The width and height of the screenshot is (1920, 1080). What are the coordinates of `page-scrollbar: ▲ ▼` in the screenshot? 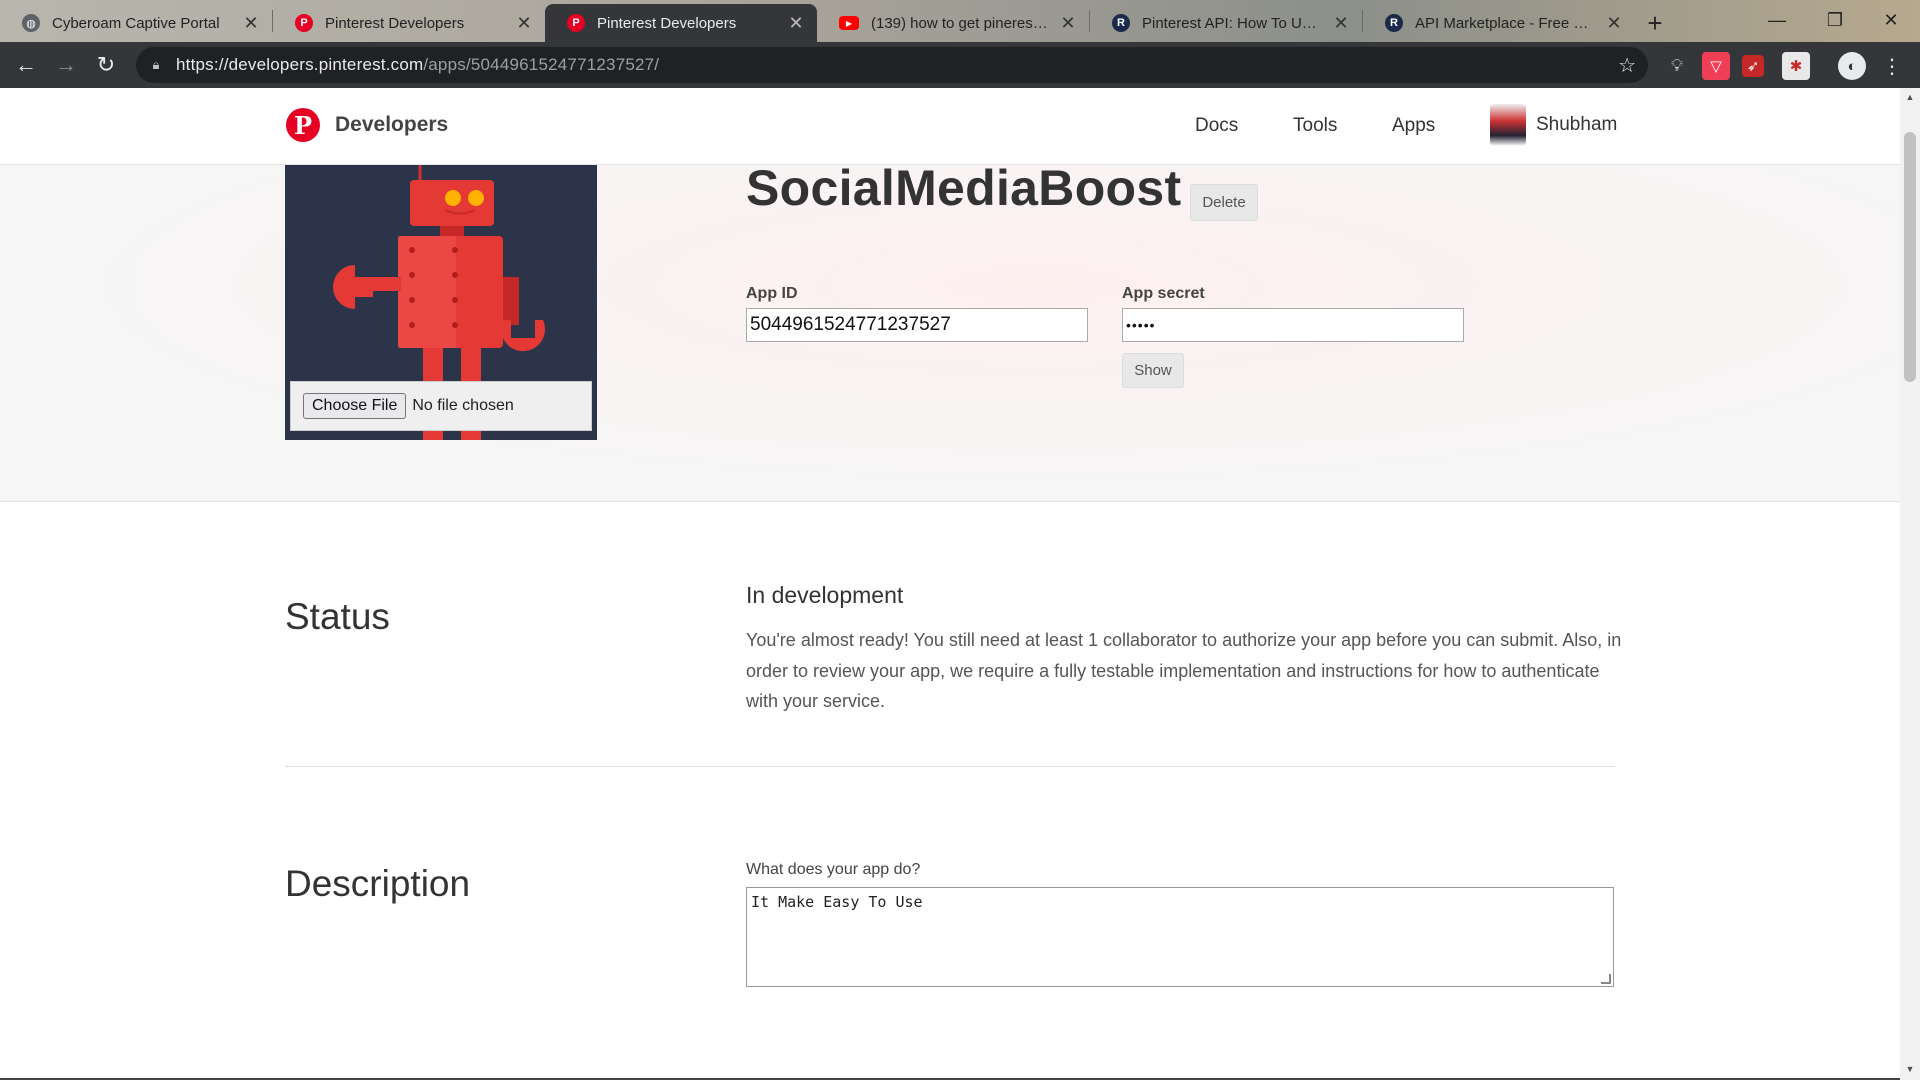 It's located at (1910, 584).